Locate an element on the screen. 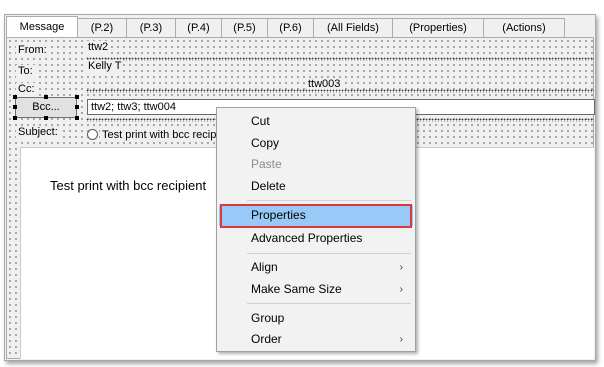  cc-field-border is located at coordinates (340, 91).